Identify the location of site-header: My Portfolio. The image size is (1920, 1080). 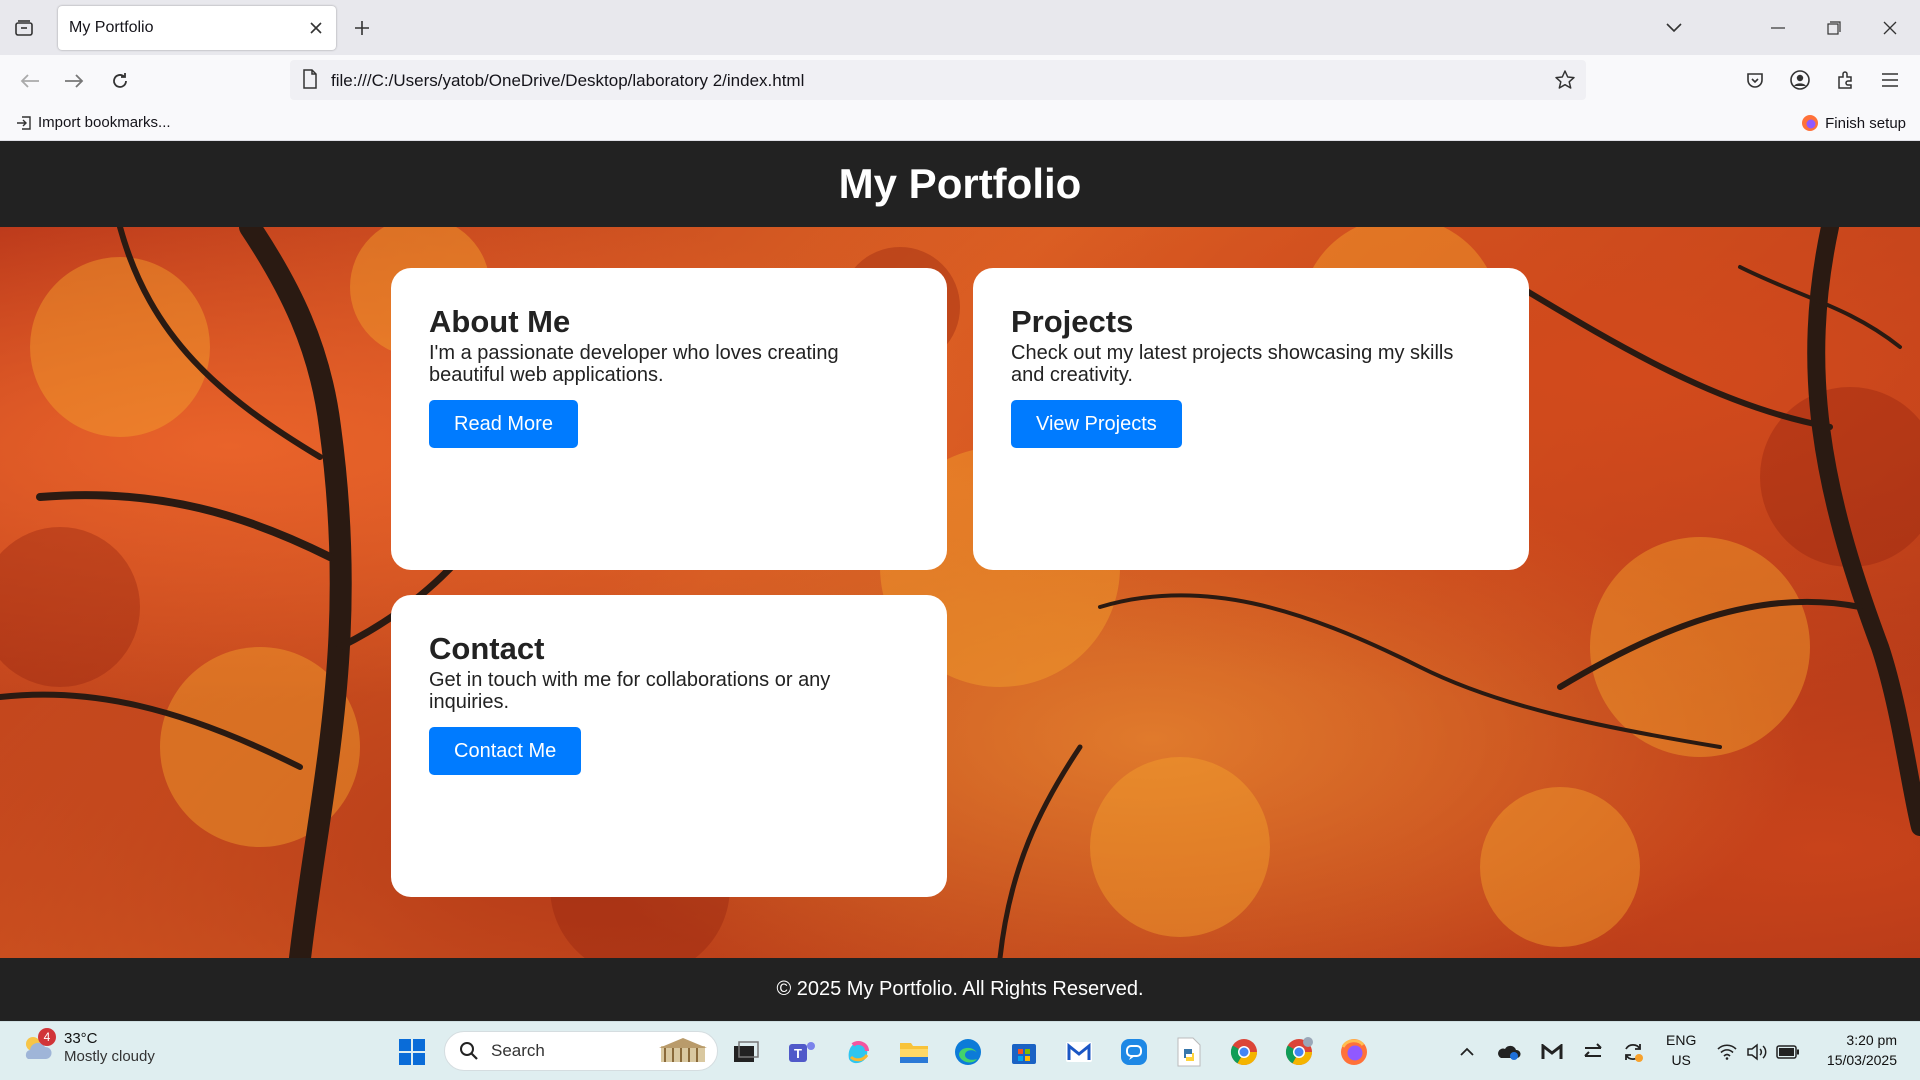
(960, 184).